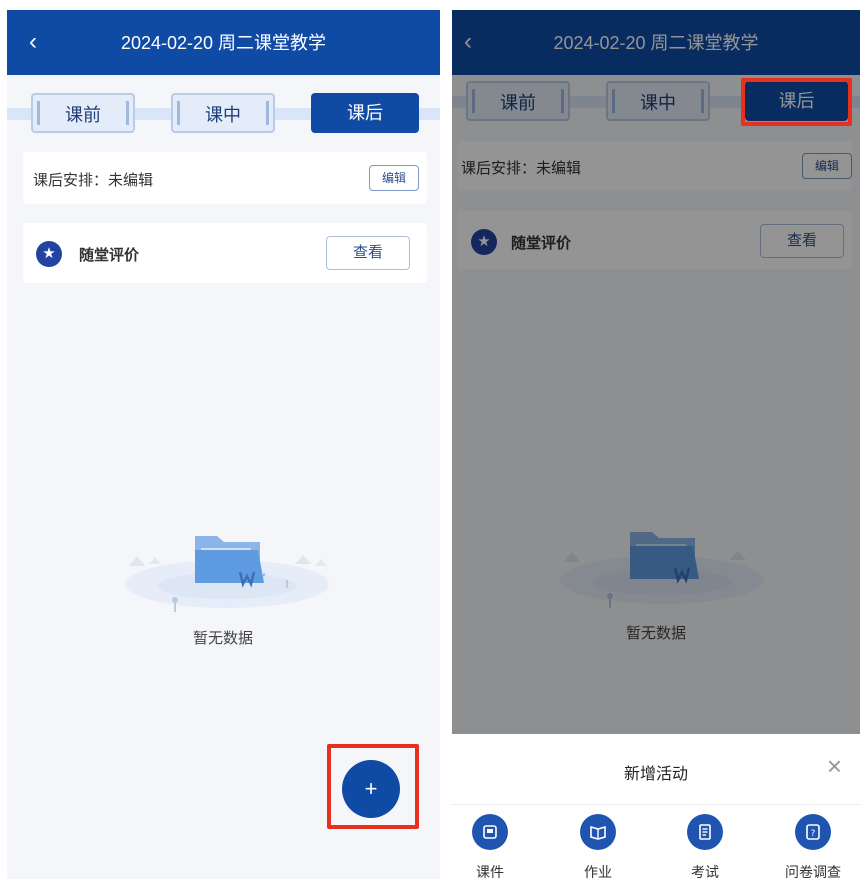  Describe the element at coordinates (227, 574) in the screenshot. I see `empty-folder-illustration` at that location.